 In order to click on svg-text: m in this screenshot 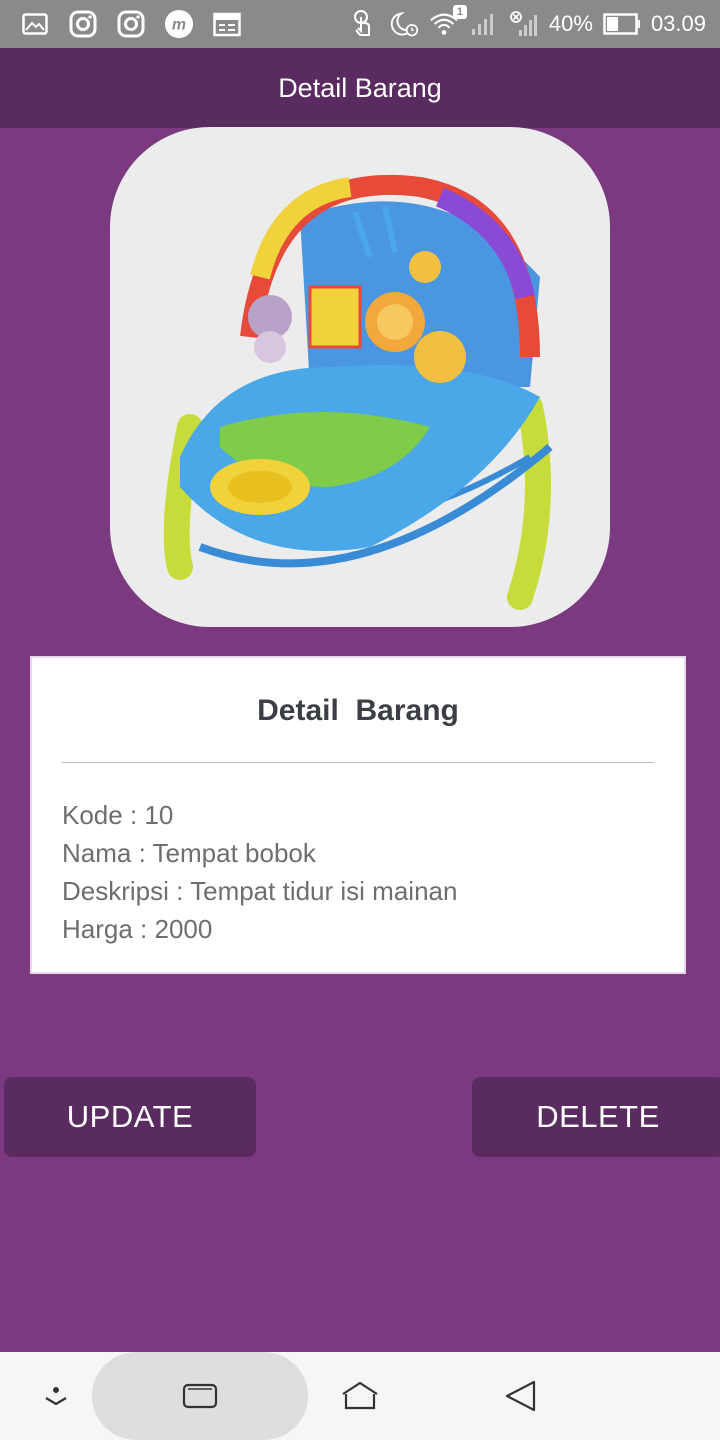, I will do `click(179, 25)`.